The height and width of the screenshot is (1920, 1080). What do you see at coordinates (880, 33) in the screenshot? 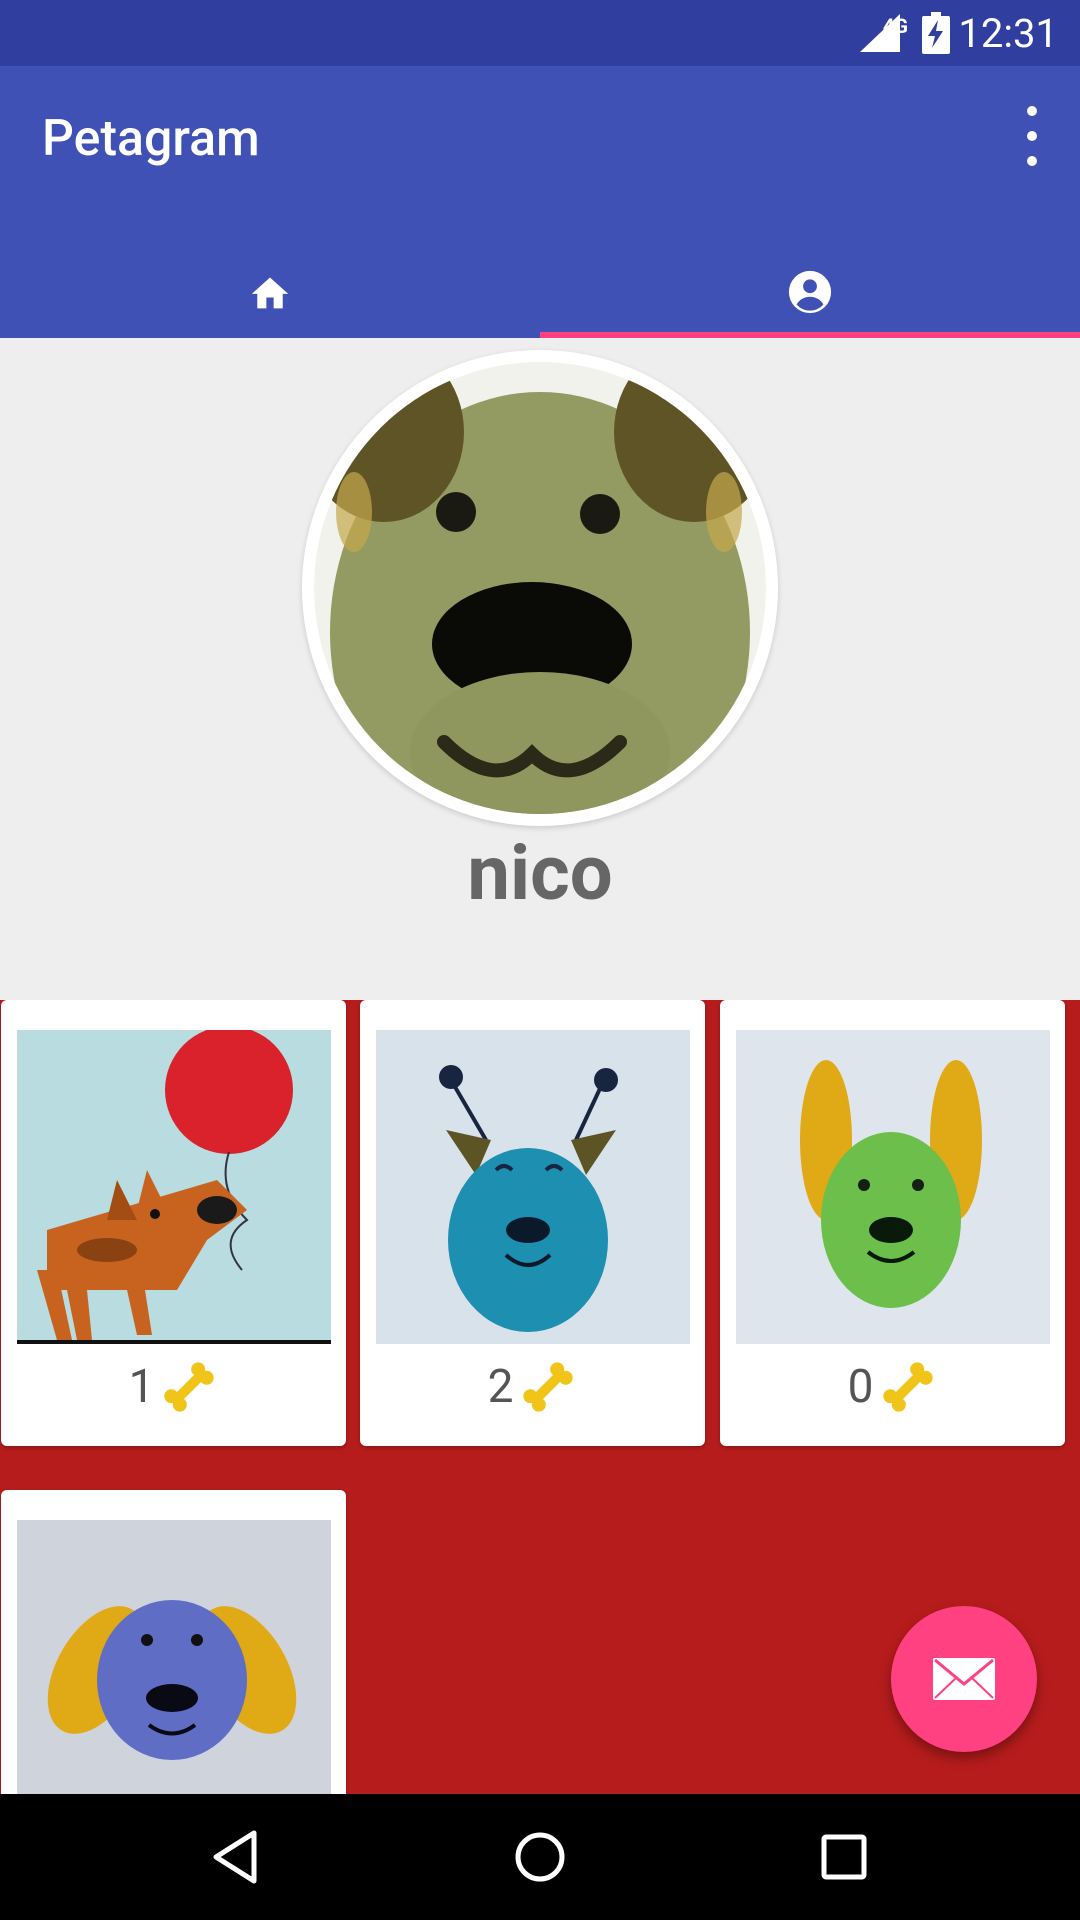
I see `signal-icon` at bounding box center [880, 33].